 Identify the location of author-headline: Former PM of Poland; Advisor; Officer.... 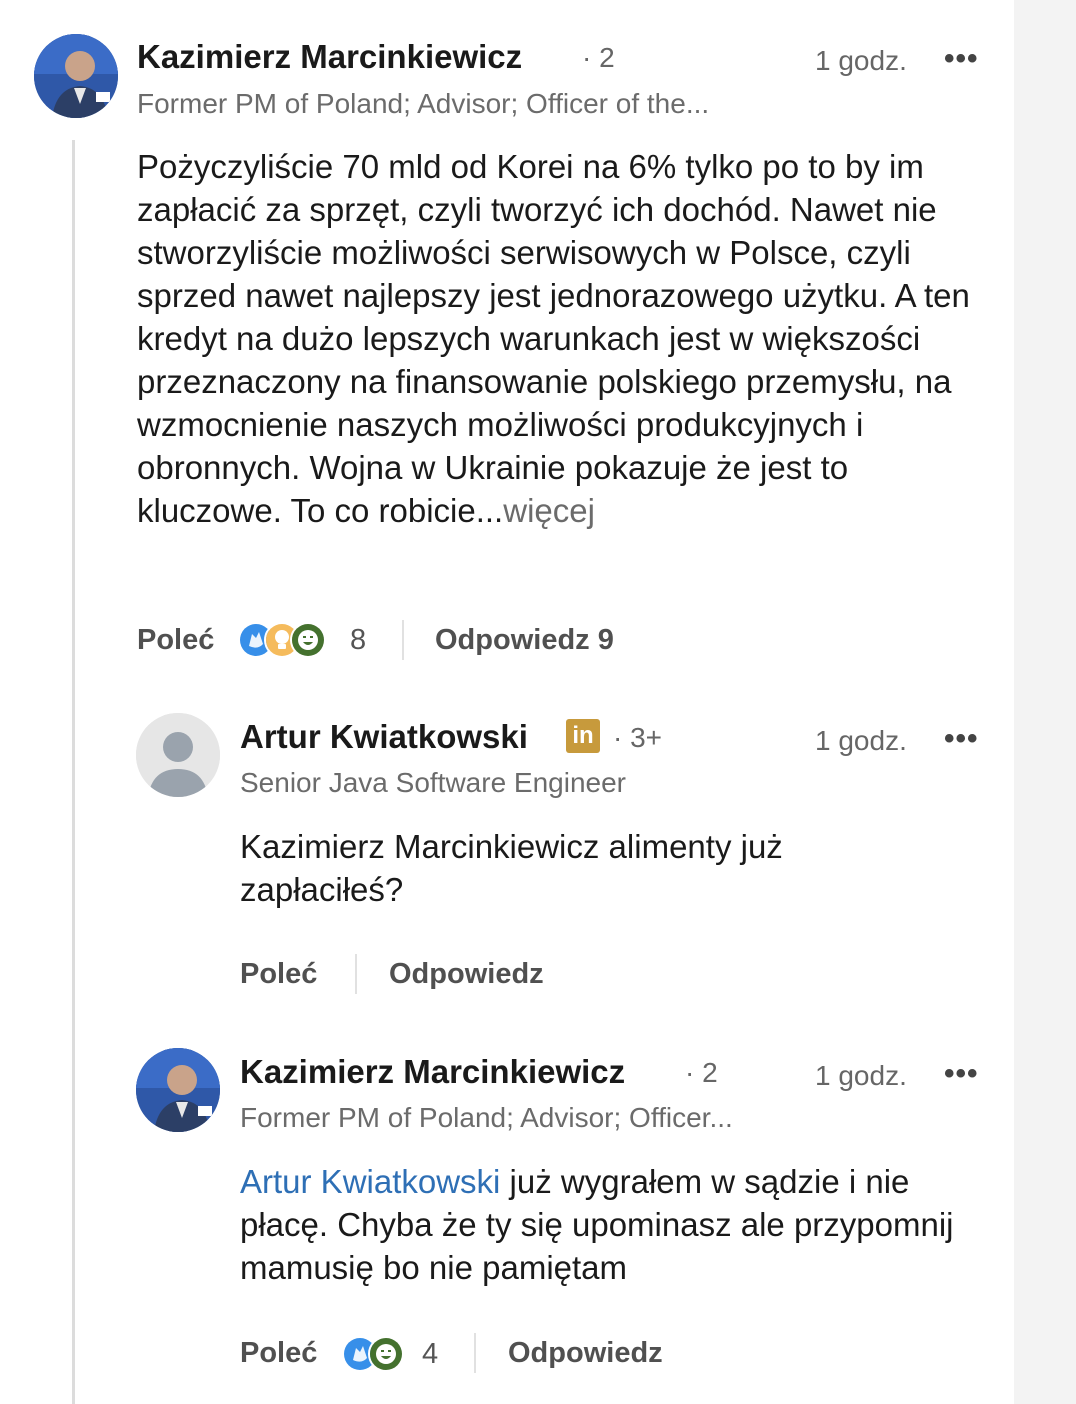
(486, 1117).